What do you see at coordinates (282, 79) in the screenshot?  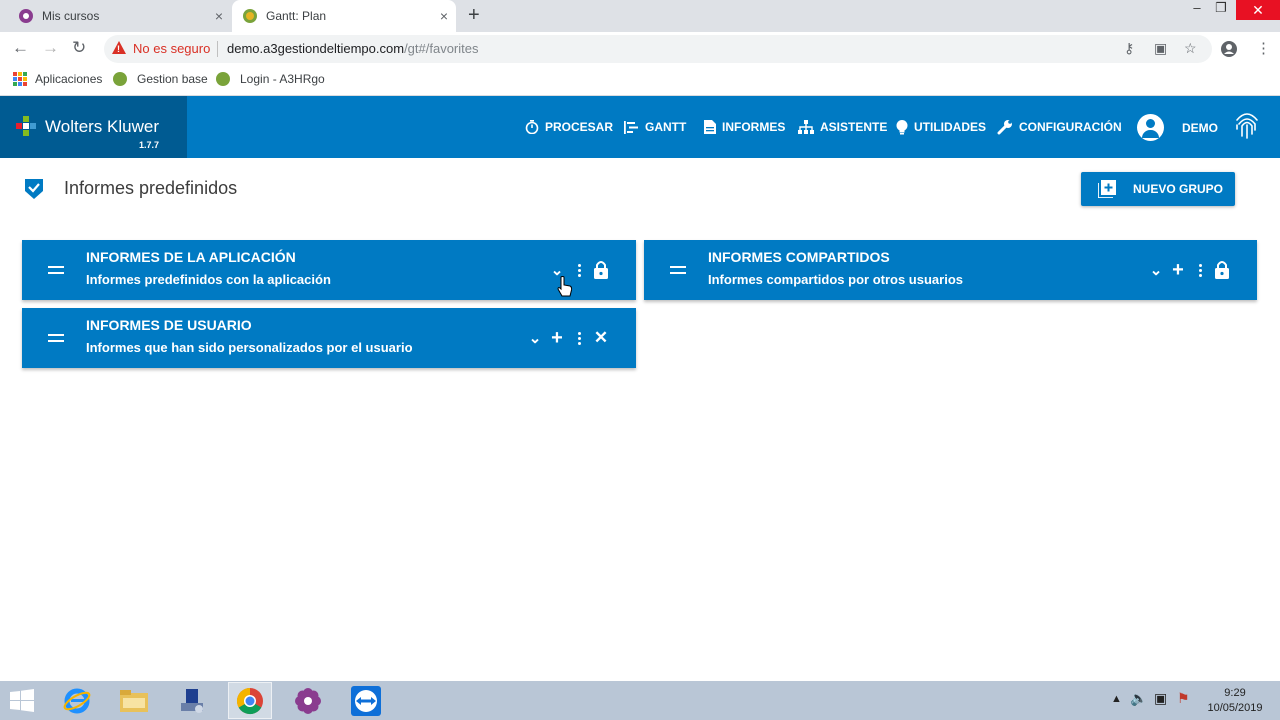 I see `bookmark-label: Login - A3HRgo` at bounding box center [282, 79].